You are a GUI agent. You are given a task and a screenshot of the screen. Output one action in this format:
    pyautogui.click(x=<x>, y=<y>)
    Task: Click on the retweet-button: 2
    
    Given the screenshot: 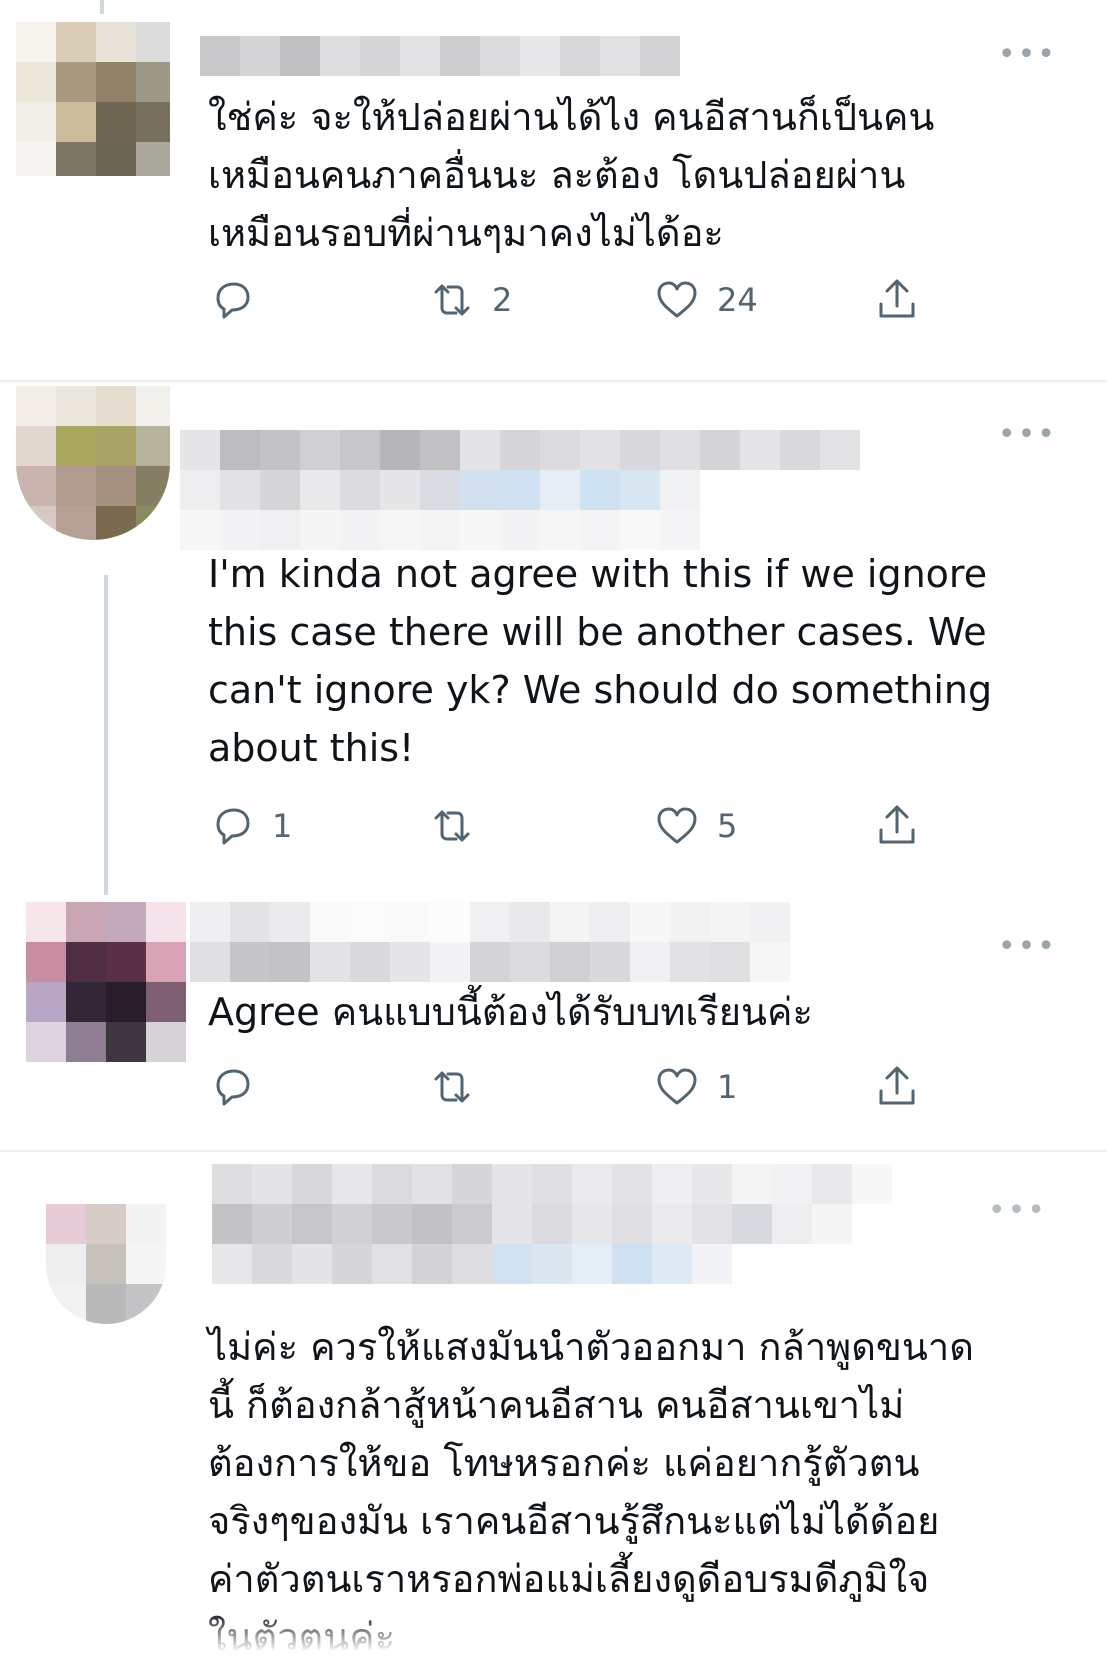 What is the action you would take?
    pyautogui.click(x=470, y=300)
    